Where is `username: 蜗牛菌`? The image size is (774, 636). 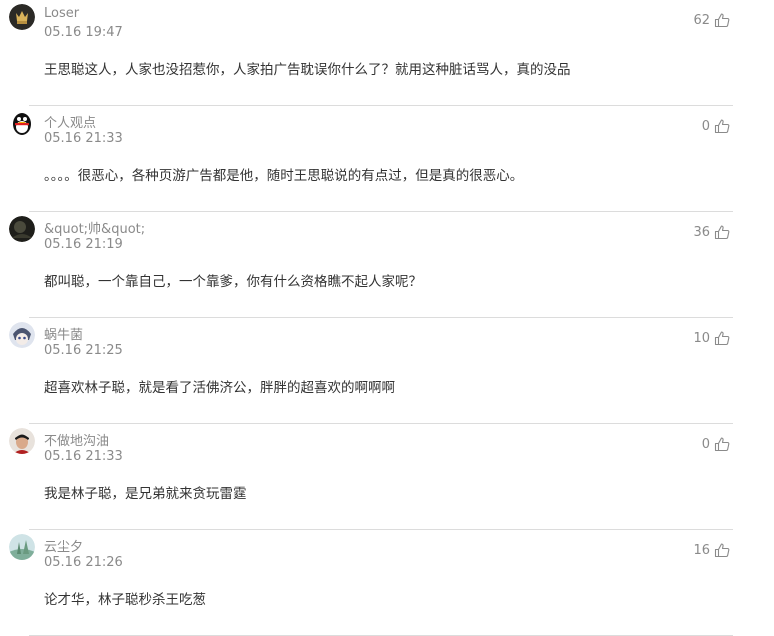
username: 蜗牛菌 is located at coordinates (63, 333).